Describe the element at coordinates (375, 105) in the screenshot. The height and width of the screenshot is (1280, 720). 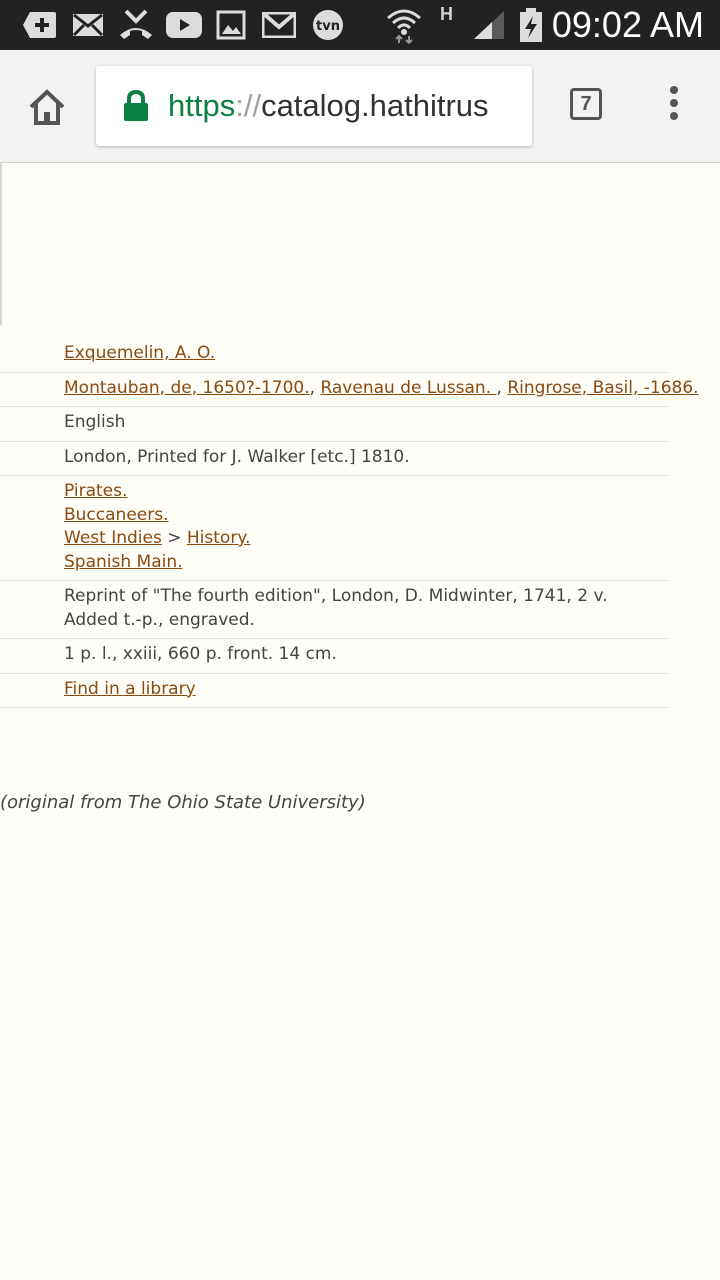
I see `url-host: catalog.hathitrus` at that location.